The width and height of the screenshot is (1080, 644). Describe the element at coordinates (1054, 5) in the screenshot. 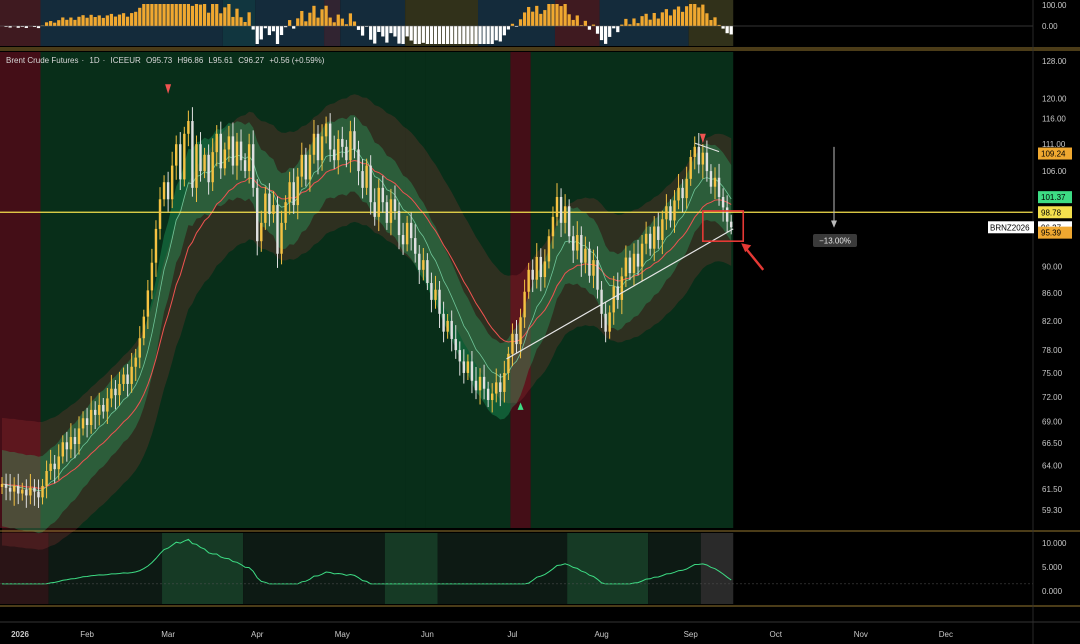

I see `top-tick-0: 100.00` at that location.